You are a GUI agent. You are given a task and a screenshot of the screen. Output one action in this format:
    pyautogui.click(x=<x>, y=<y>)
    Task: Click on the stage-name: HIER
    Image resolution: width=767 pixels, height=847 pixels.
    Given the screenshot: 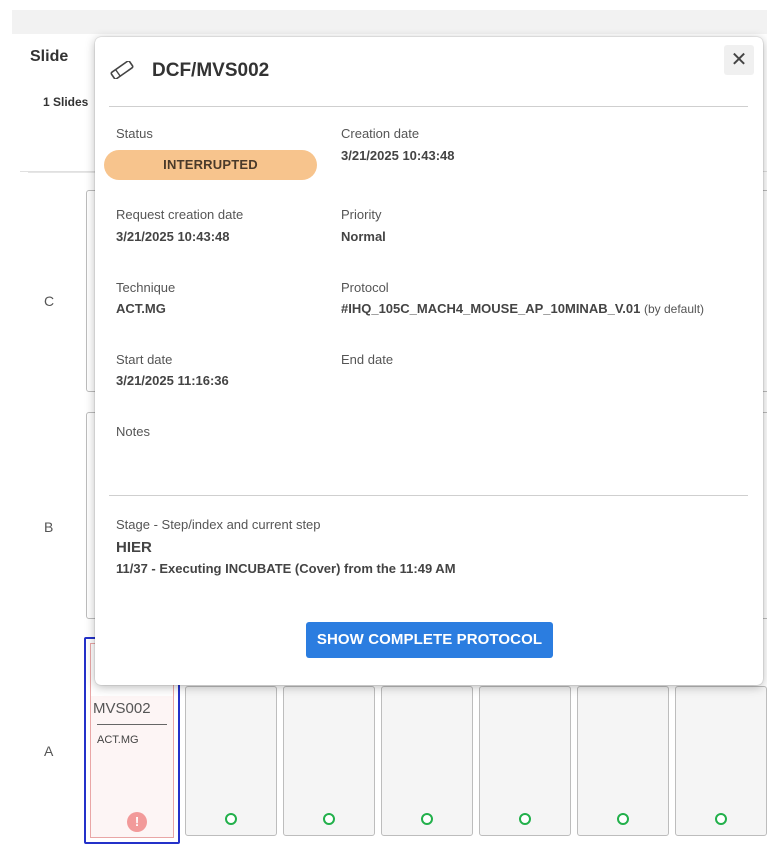 What is the action you would take?
    pyautogui.click(x=134, y=547)
    